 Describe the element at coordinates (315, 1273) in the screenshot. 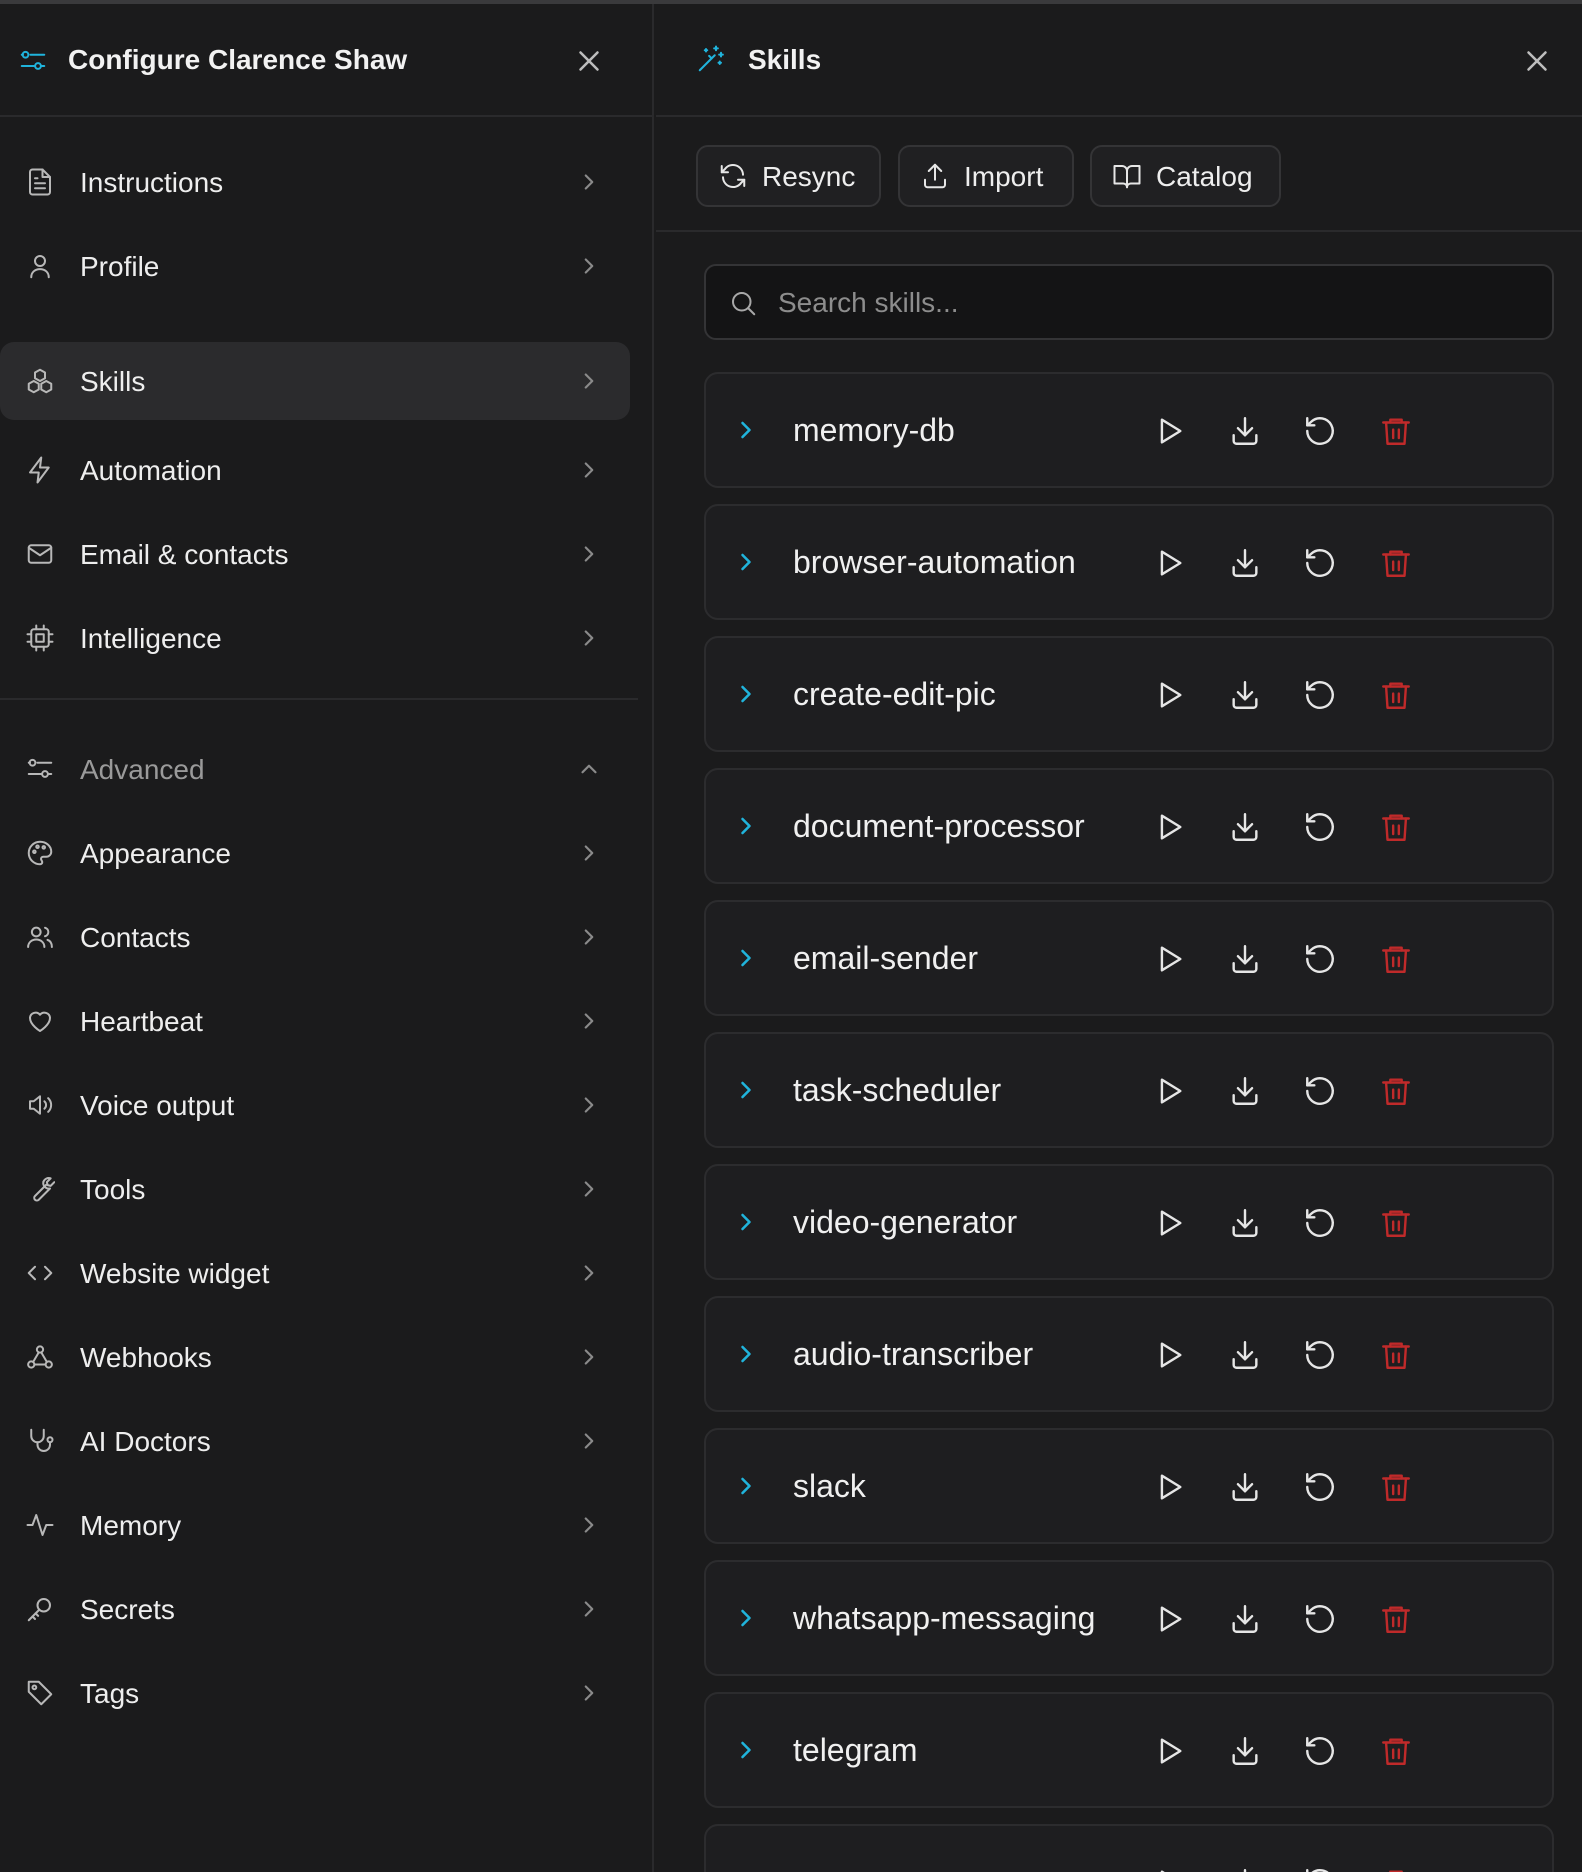

I see `sidebar-item-website-widget: Website widget` at that location.